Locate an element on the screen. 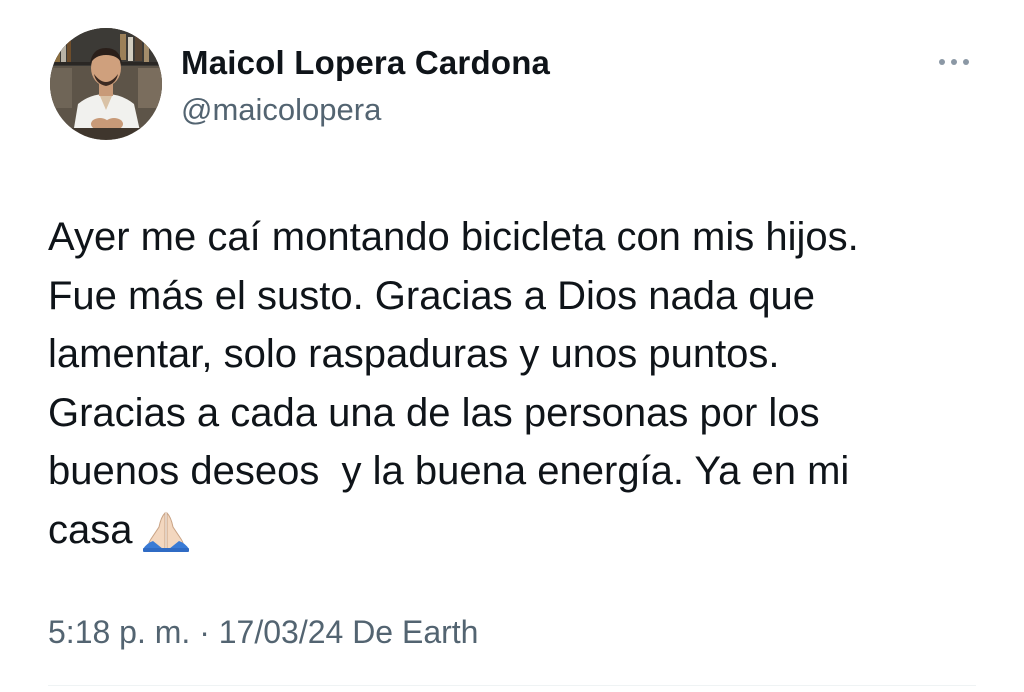 The image size is (1024, 692). author-handle: @maicolopera is located at coordinates (281, 110).